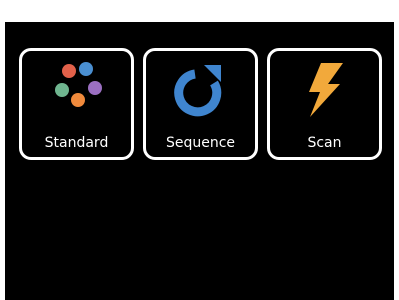 Image resolution: width=399 pixels, height=300 pixels. I want to click on standard-mode-button: Standard, so click(76, 104).